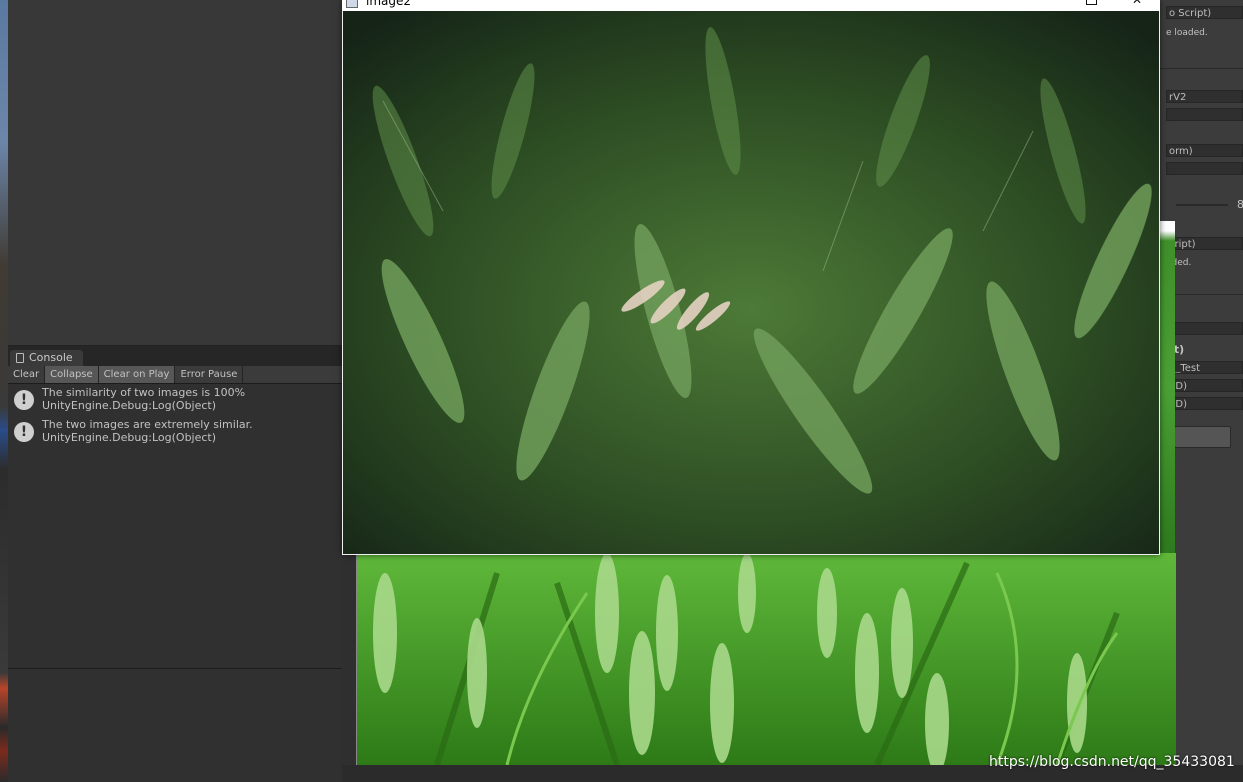 The height and width of the screenshot is (782, 1243). I want to click on console-toolbar: Clear Collapse Clear on Play Error Pause, so click(175, 375).